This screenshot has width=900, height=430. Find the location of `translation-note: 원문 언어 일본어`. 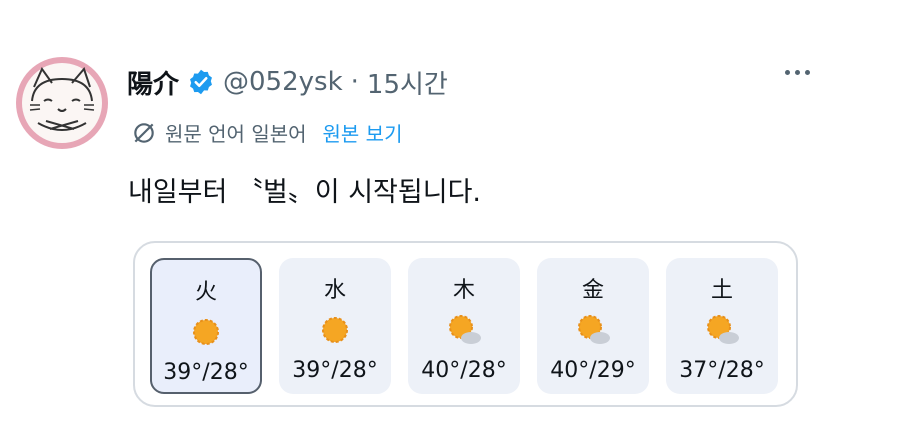

translation-note: 원문 언어 일본어 is located at coordinates (236, 134).